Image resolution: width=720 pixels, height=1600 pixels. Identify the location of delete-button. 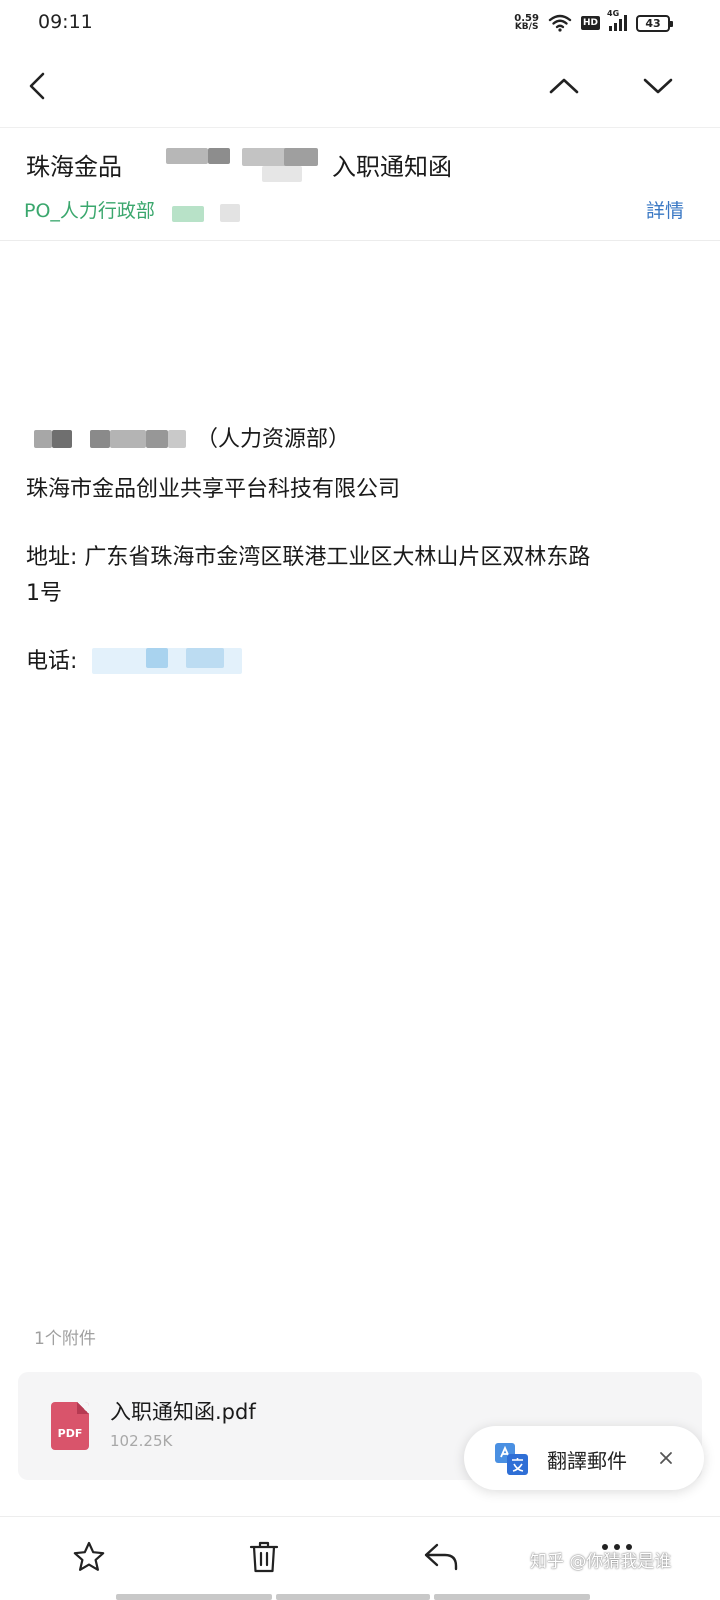
(264, 1557).